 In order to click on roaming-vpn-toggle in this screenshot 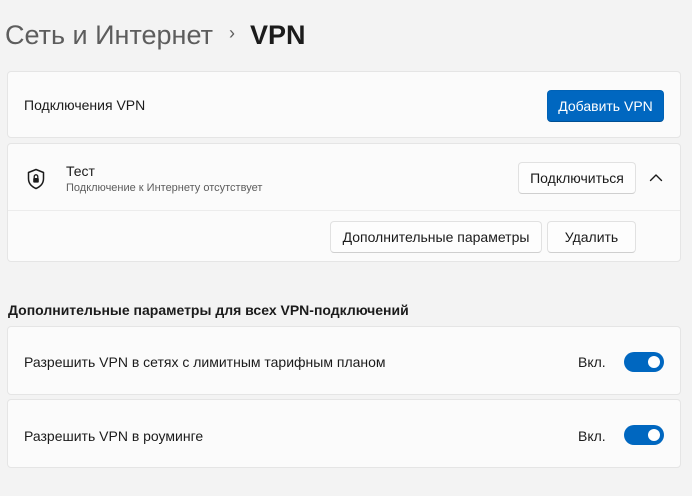, I will do `click(644, 435)`.